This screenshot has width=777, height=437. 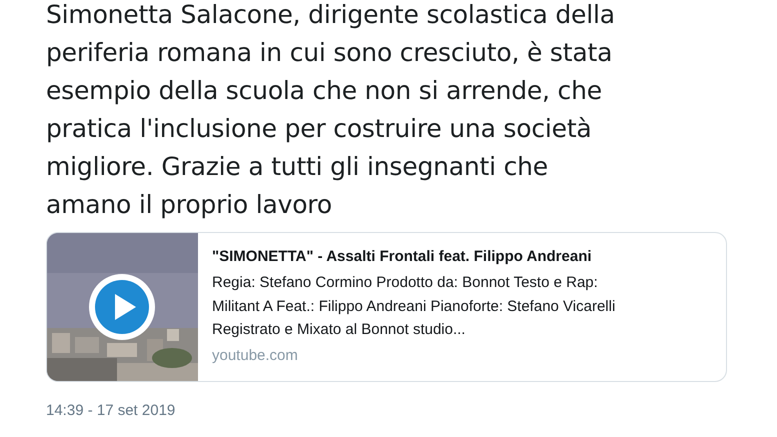 I want to click on timestamp: 14:39 - 17 set 2019, so click(x=411, y=410).